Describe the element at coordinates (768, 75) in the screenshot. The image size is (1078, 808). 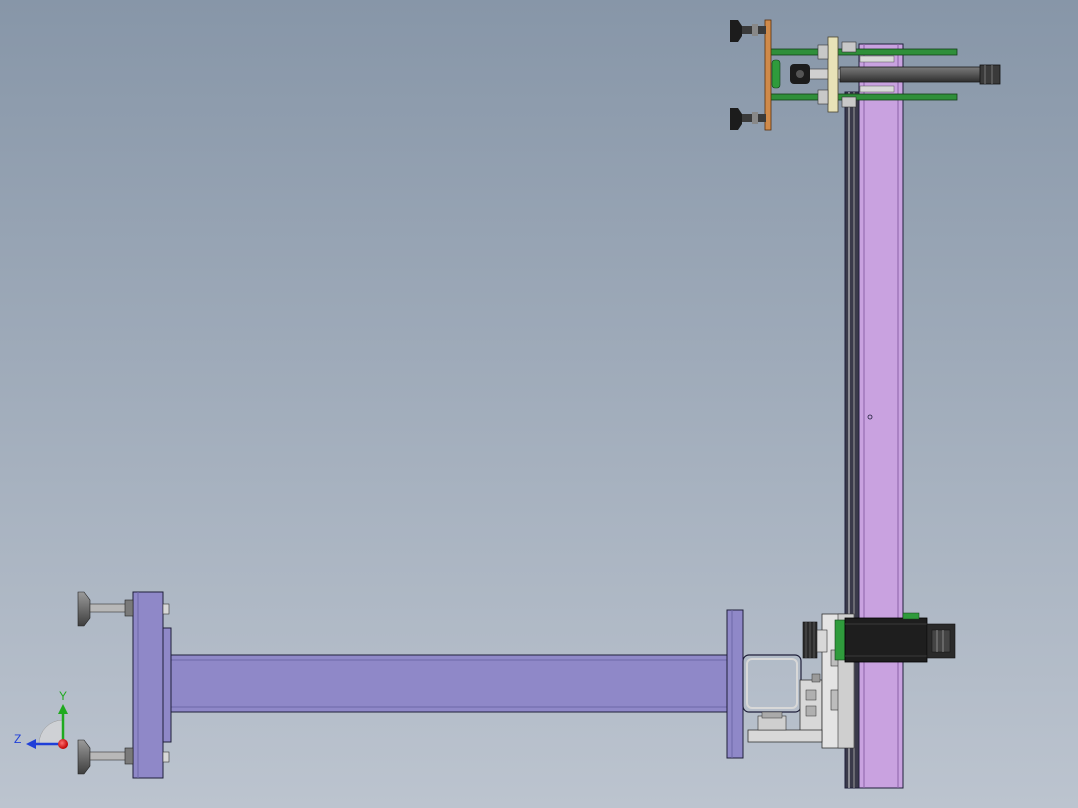
I see `suction-cup-plate` at that location.